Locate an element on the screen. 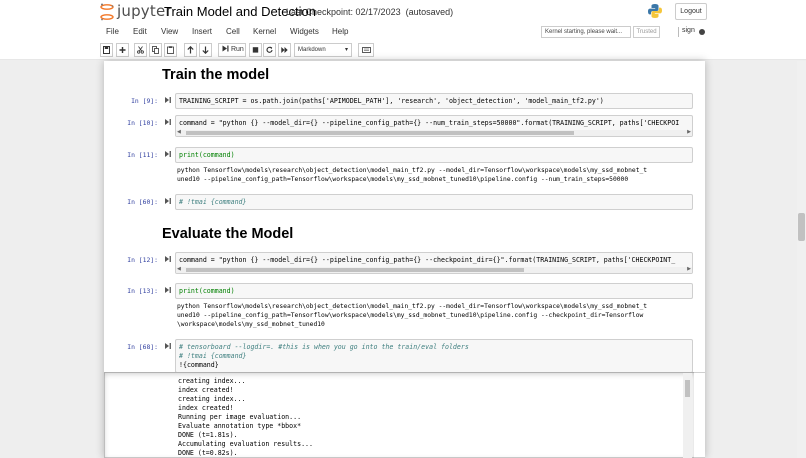 The width and height of the screenshot is (806, 458). scissors-icon is located at coordinates (140, 50).